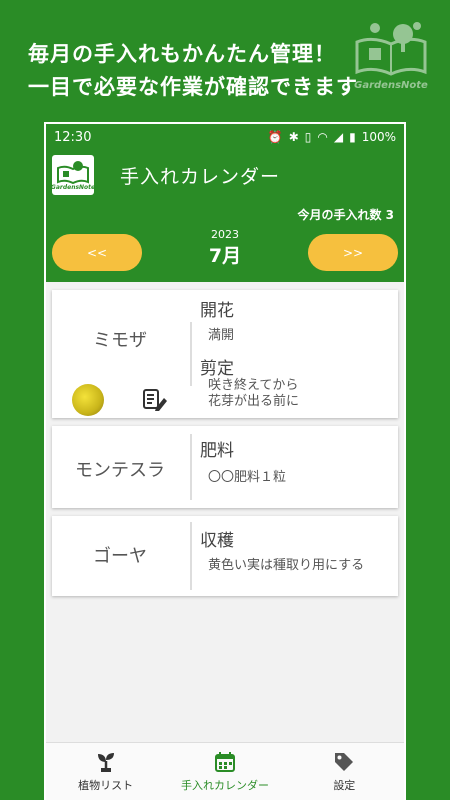 This screenshot has height=800, width=450. Describe the element at coordinates (120, 340) in the screenshot. I see `plant-name: ミモザ` at that location.